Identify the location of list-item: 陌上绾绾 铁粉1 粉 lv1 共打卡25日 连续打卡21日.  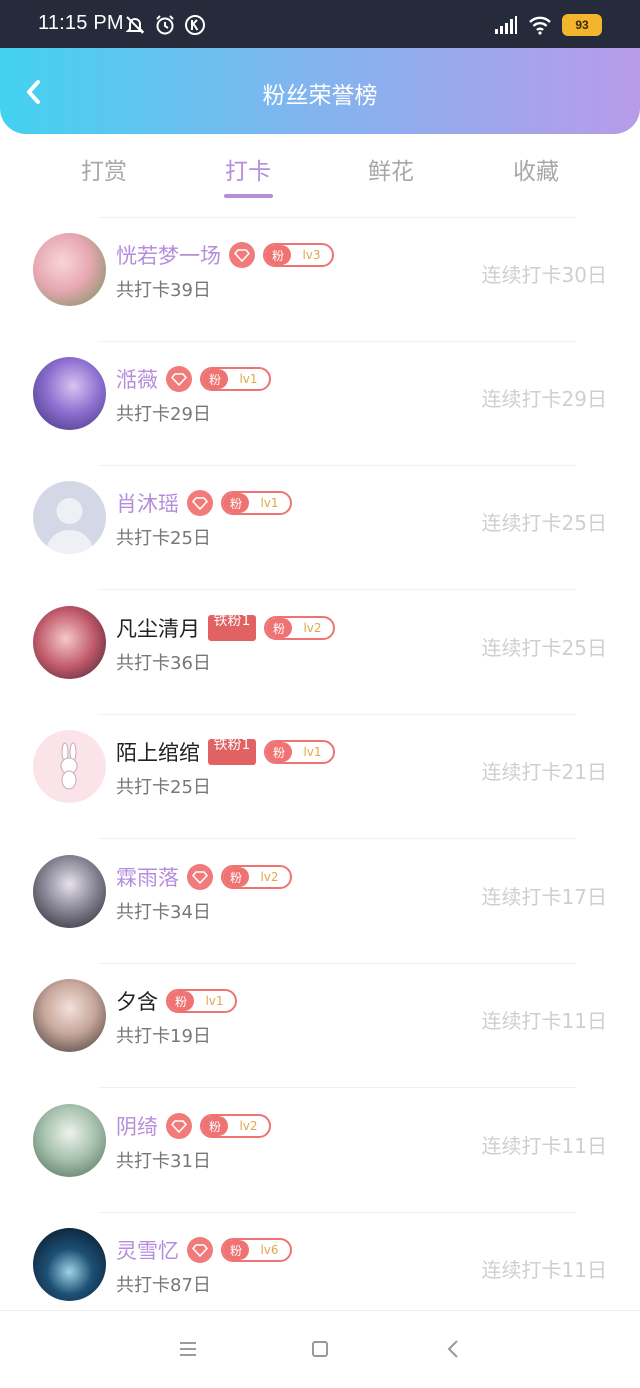
(320, 778).